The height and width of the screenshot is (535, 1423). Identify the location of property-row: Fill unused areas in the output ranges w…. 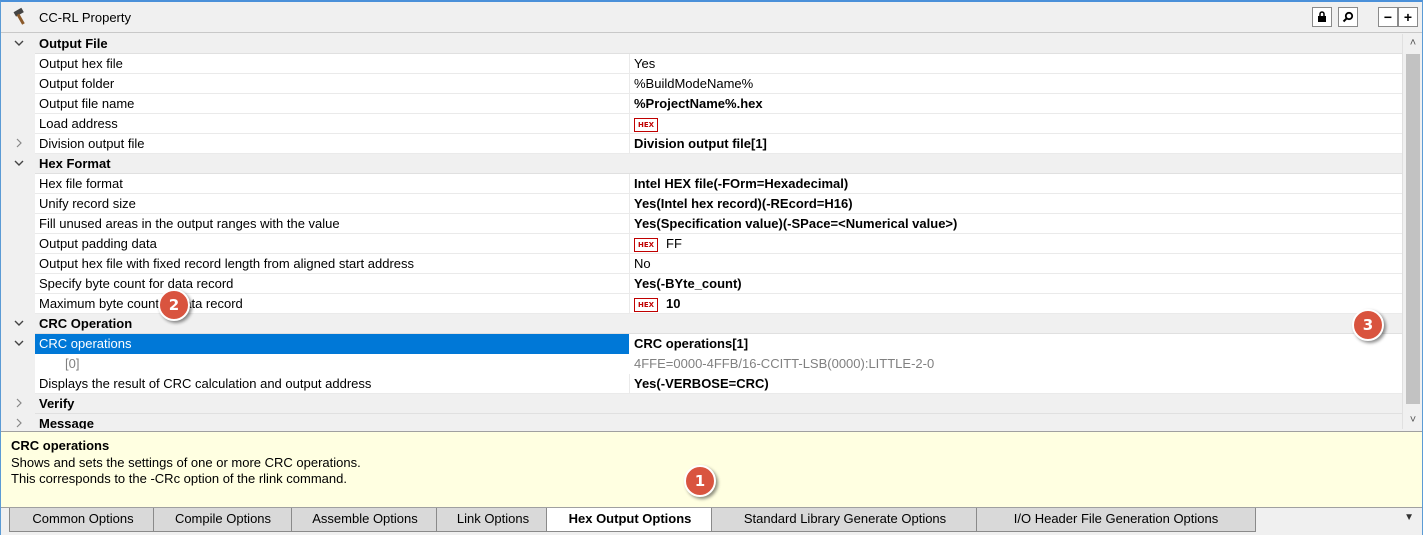
(701, 224).